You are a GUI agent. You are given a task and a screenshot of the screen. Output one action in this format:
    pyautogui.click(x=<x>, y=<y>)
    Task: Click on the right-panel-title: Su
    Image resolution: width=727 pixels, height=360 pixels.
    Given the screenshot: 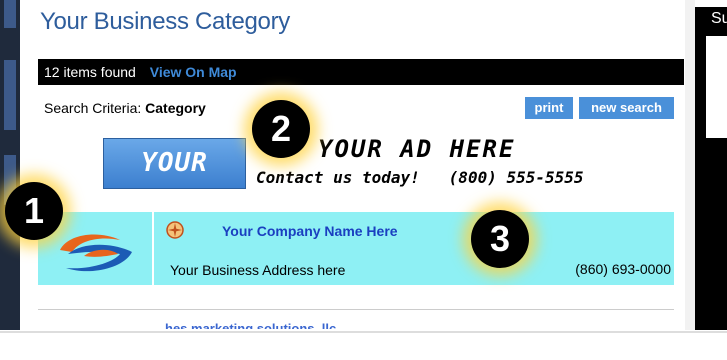 What is the action you would take?
    pyautogui.click(x=719, y=18)
    